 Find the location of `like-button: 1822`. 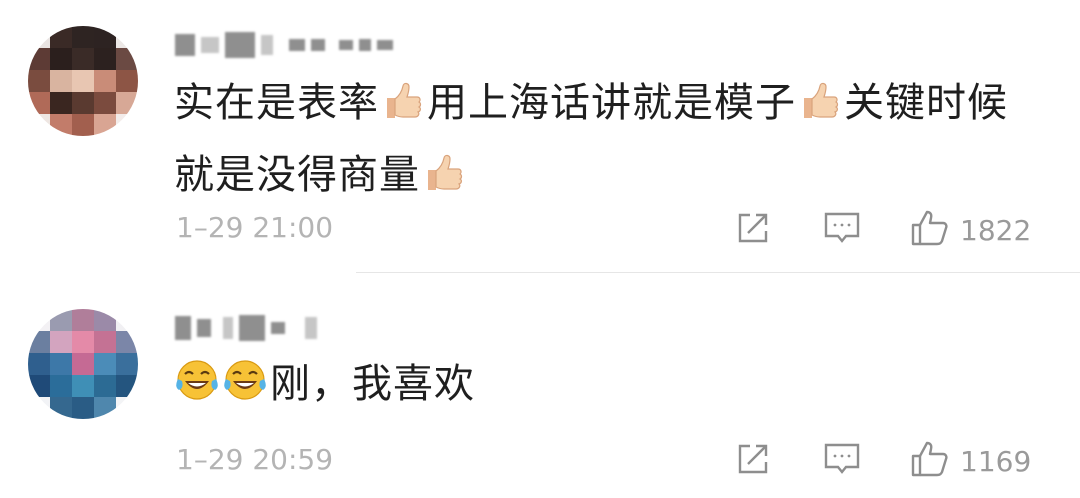

like-button: 1822 is located at coordinates (970, 230).